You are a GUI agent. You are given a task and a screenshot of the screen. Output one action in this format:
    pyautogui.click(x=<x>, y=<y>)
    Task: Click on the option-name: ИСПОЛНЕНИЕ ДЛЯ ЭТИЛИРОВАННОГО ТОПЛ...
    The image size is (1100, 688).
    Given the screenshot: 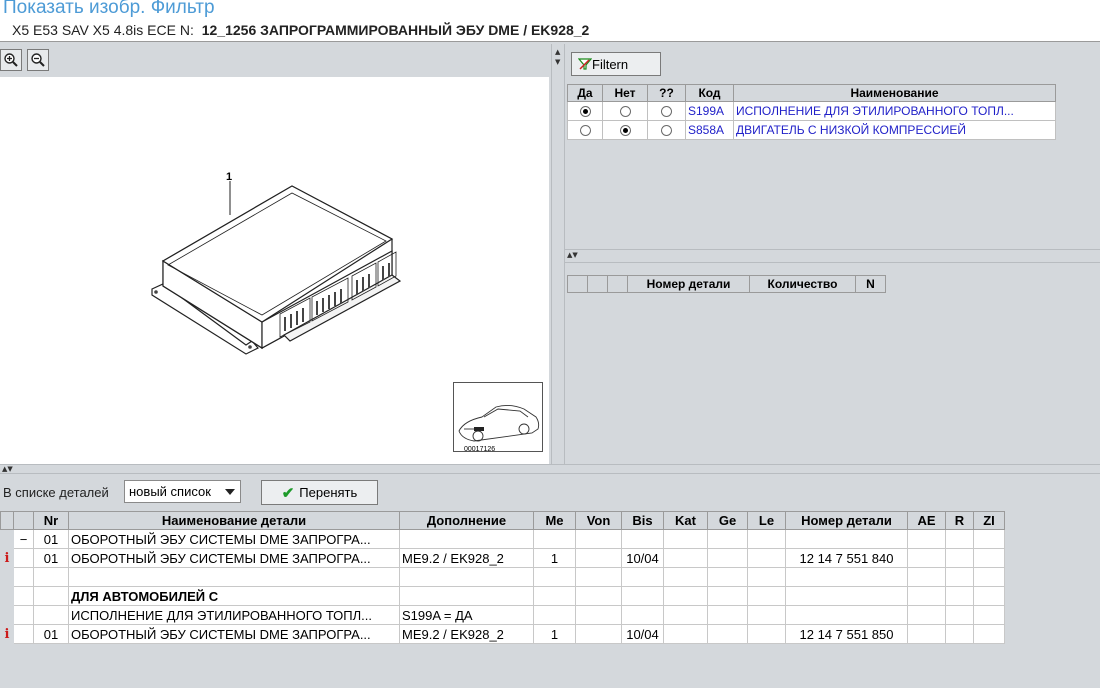 What is the action you would take?
    pyautogui.click(x=894, y=111)
    